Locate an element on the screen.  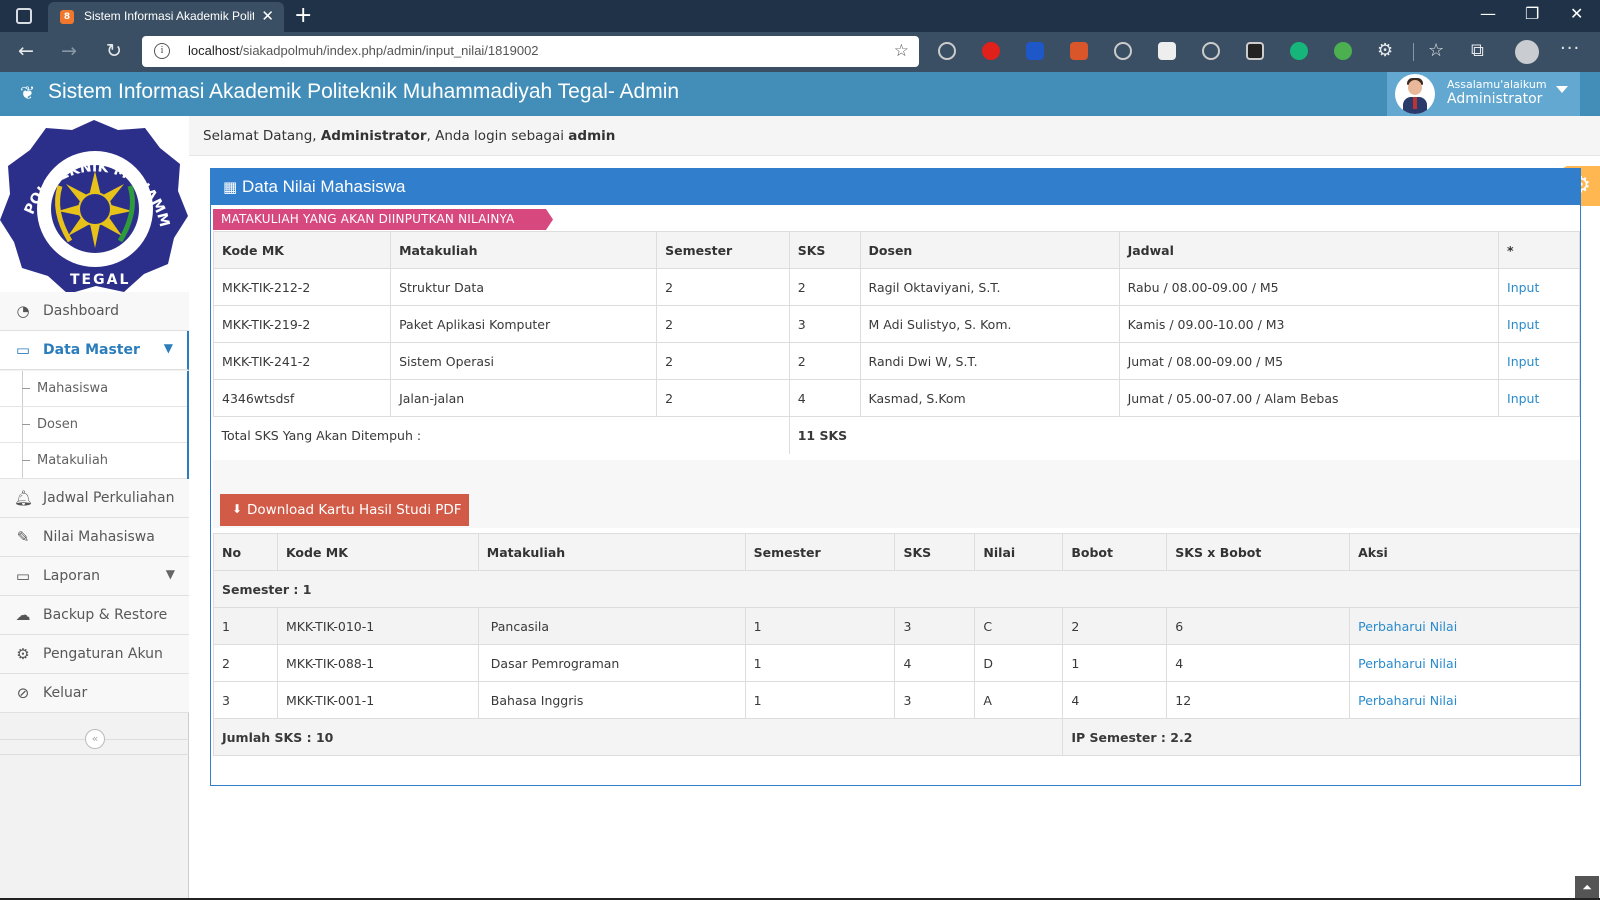
close-window-icon: ✕ is located at coordinates (1576, 13).